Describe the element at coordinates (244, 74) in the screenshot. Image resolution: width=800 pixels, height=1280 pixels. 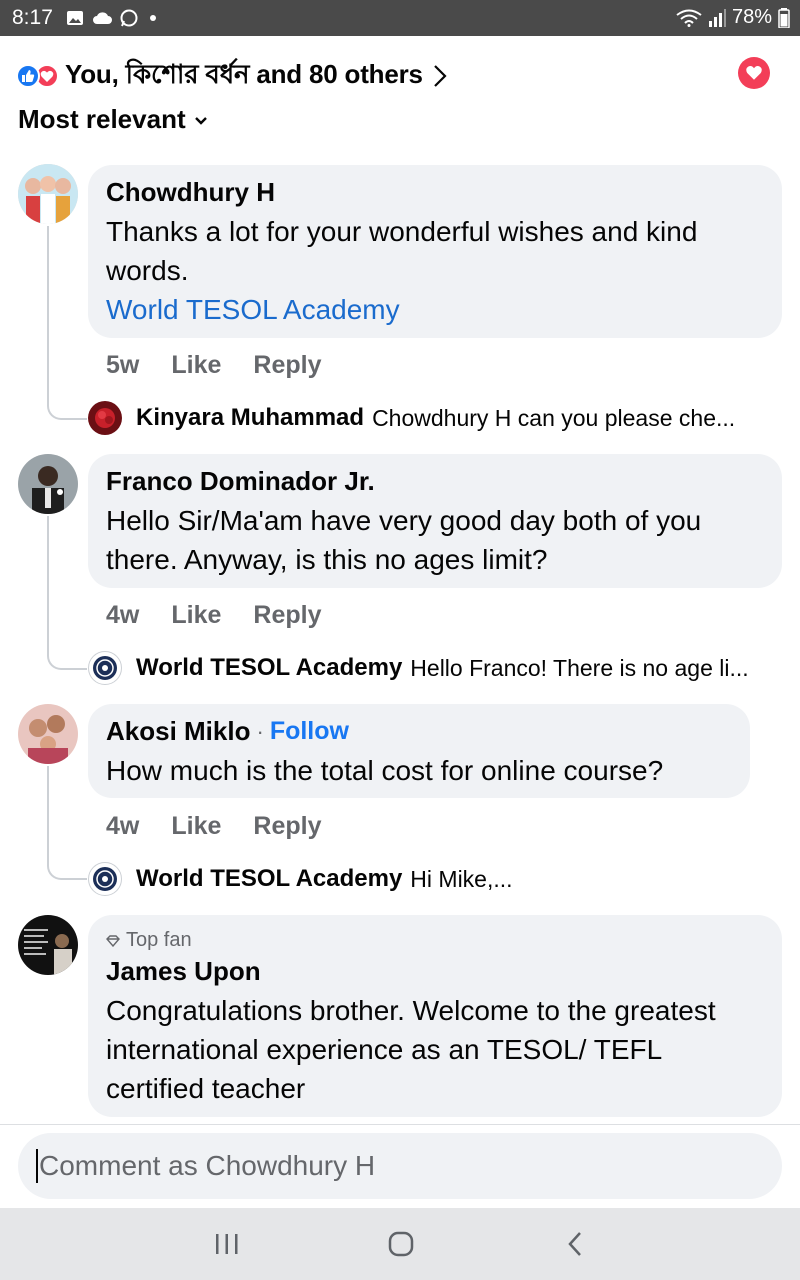
I see `reactions-summary-text: You, কিশোর বর্ধন and 80 others` at that location.